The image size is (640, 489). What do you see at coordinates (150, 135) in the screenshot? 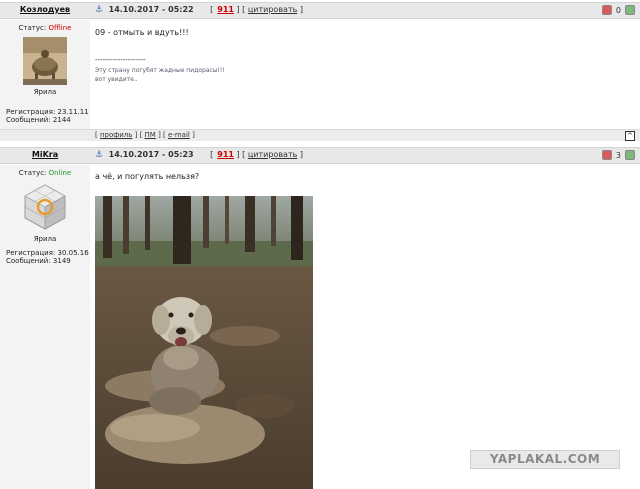
I see `pm-link: ПМ` at bounding box center [150, 135].